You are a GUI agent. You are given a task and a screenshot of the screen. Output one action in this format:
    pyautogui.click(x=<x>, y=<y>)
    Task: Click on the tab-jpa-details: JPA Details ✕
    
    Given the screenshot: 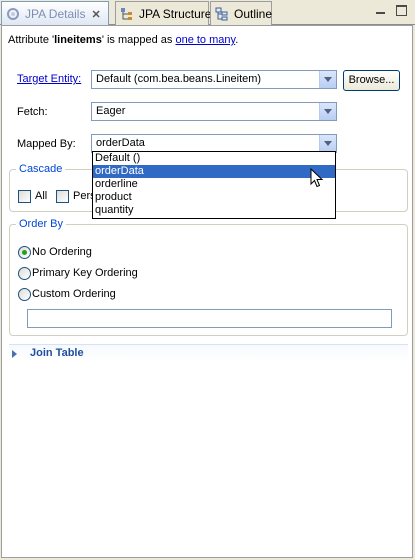 What is the action you would take?
    pyautogui.click(x=55, y=13)
    